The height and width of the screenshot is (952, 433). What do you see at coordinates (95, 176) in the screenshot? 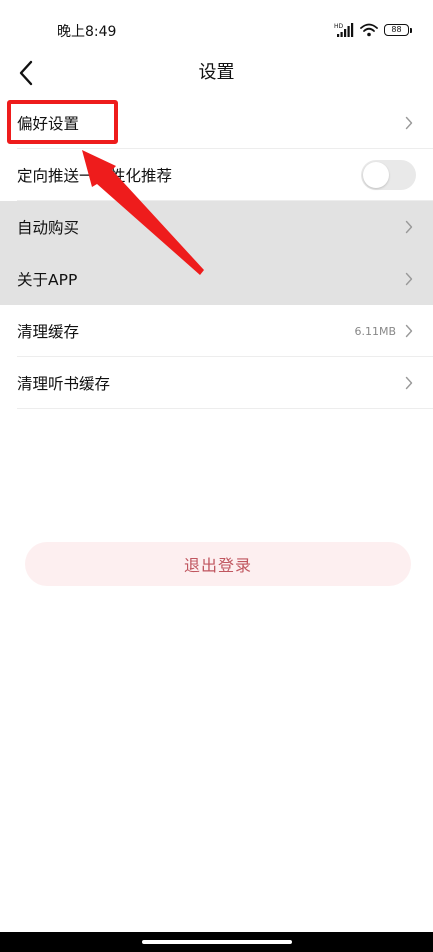
I see `row-label: 定向推送一个性化推荐` at bounding box center [95, 176].